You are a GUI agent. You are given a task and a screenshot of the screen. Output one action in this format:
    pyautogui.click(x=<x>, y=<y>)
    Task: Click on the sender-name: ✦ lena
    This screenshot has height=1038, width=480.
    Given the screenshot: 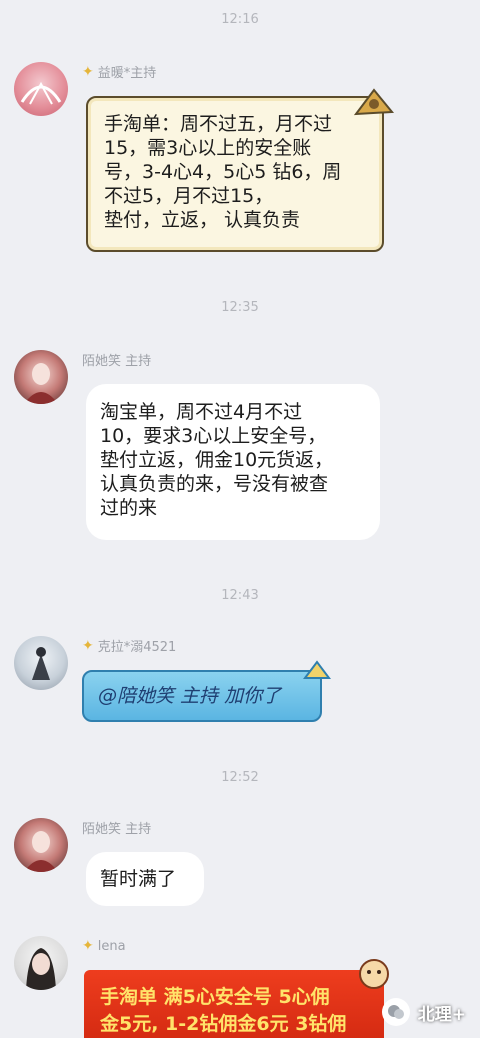 What is the action you would take?
    pyautogui.click(x=104, y=946)
    